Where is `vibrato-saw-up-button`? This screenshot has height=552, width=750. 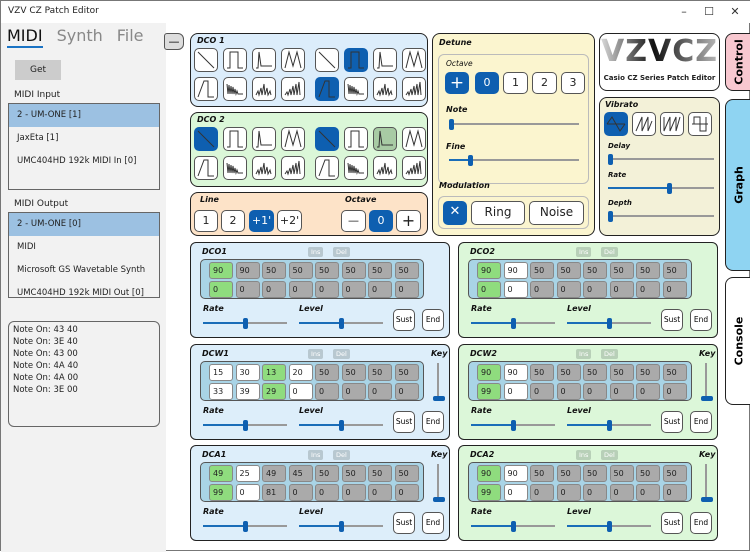 vibrato-saw-up-button is located at coordinates (644, 124).